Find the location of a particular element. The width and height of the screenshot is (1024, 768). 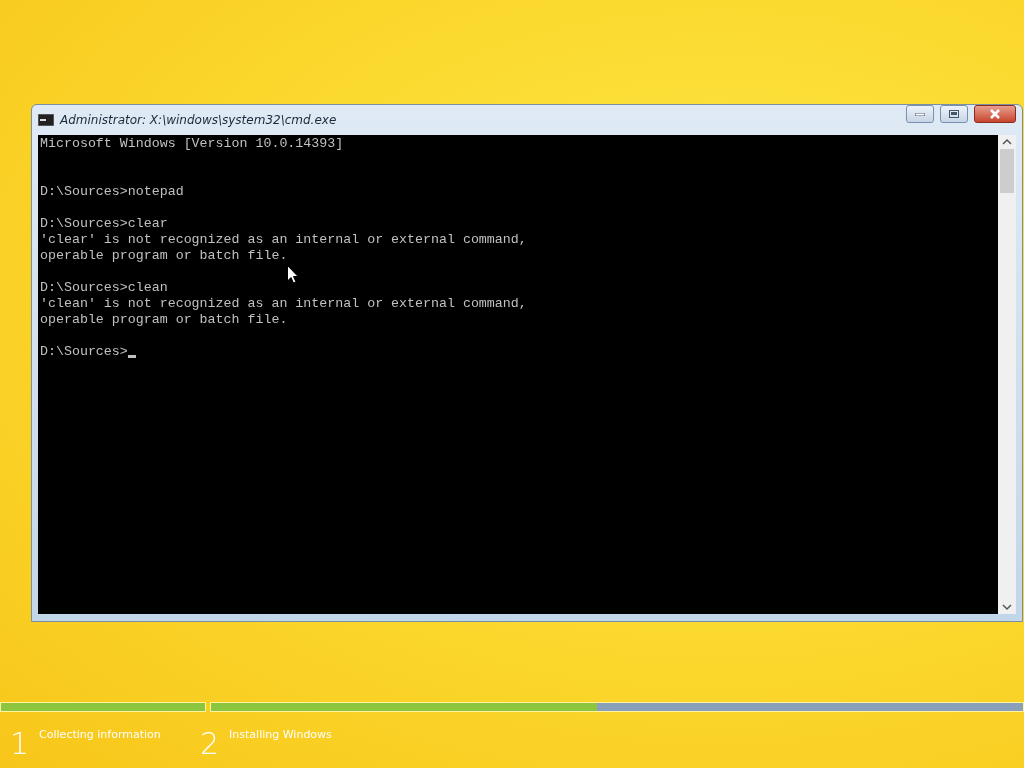

console-line: Microsoft Windows [Version 10.0.14393] is located at coordinates (192, 144).